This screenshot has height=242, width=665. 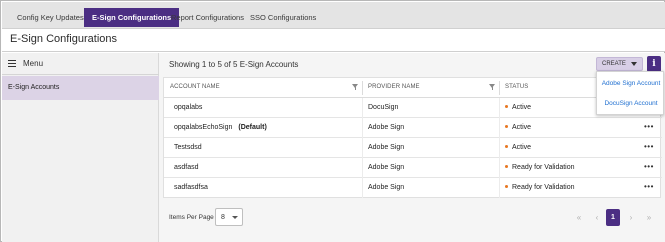 What do you see at coordinates (229, 217) in the screenshot?
I see `items-per-page-select: 8` at bounding box center [229, 217].